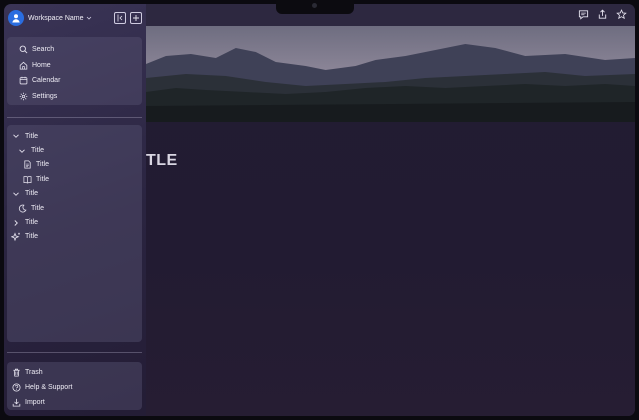 The width and height of the screenshot is (639, 420). Describe the element at coordinates (23, 65) in the screenshot. I see `home-icon` at that location.